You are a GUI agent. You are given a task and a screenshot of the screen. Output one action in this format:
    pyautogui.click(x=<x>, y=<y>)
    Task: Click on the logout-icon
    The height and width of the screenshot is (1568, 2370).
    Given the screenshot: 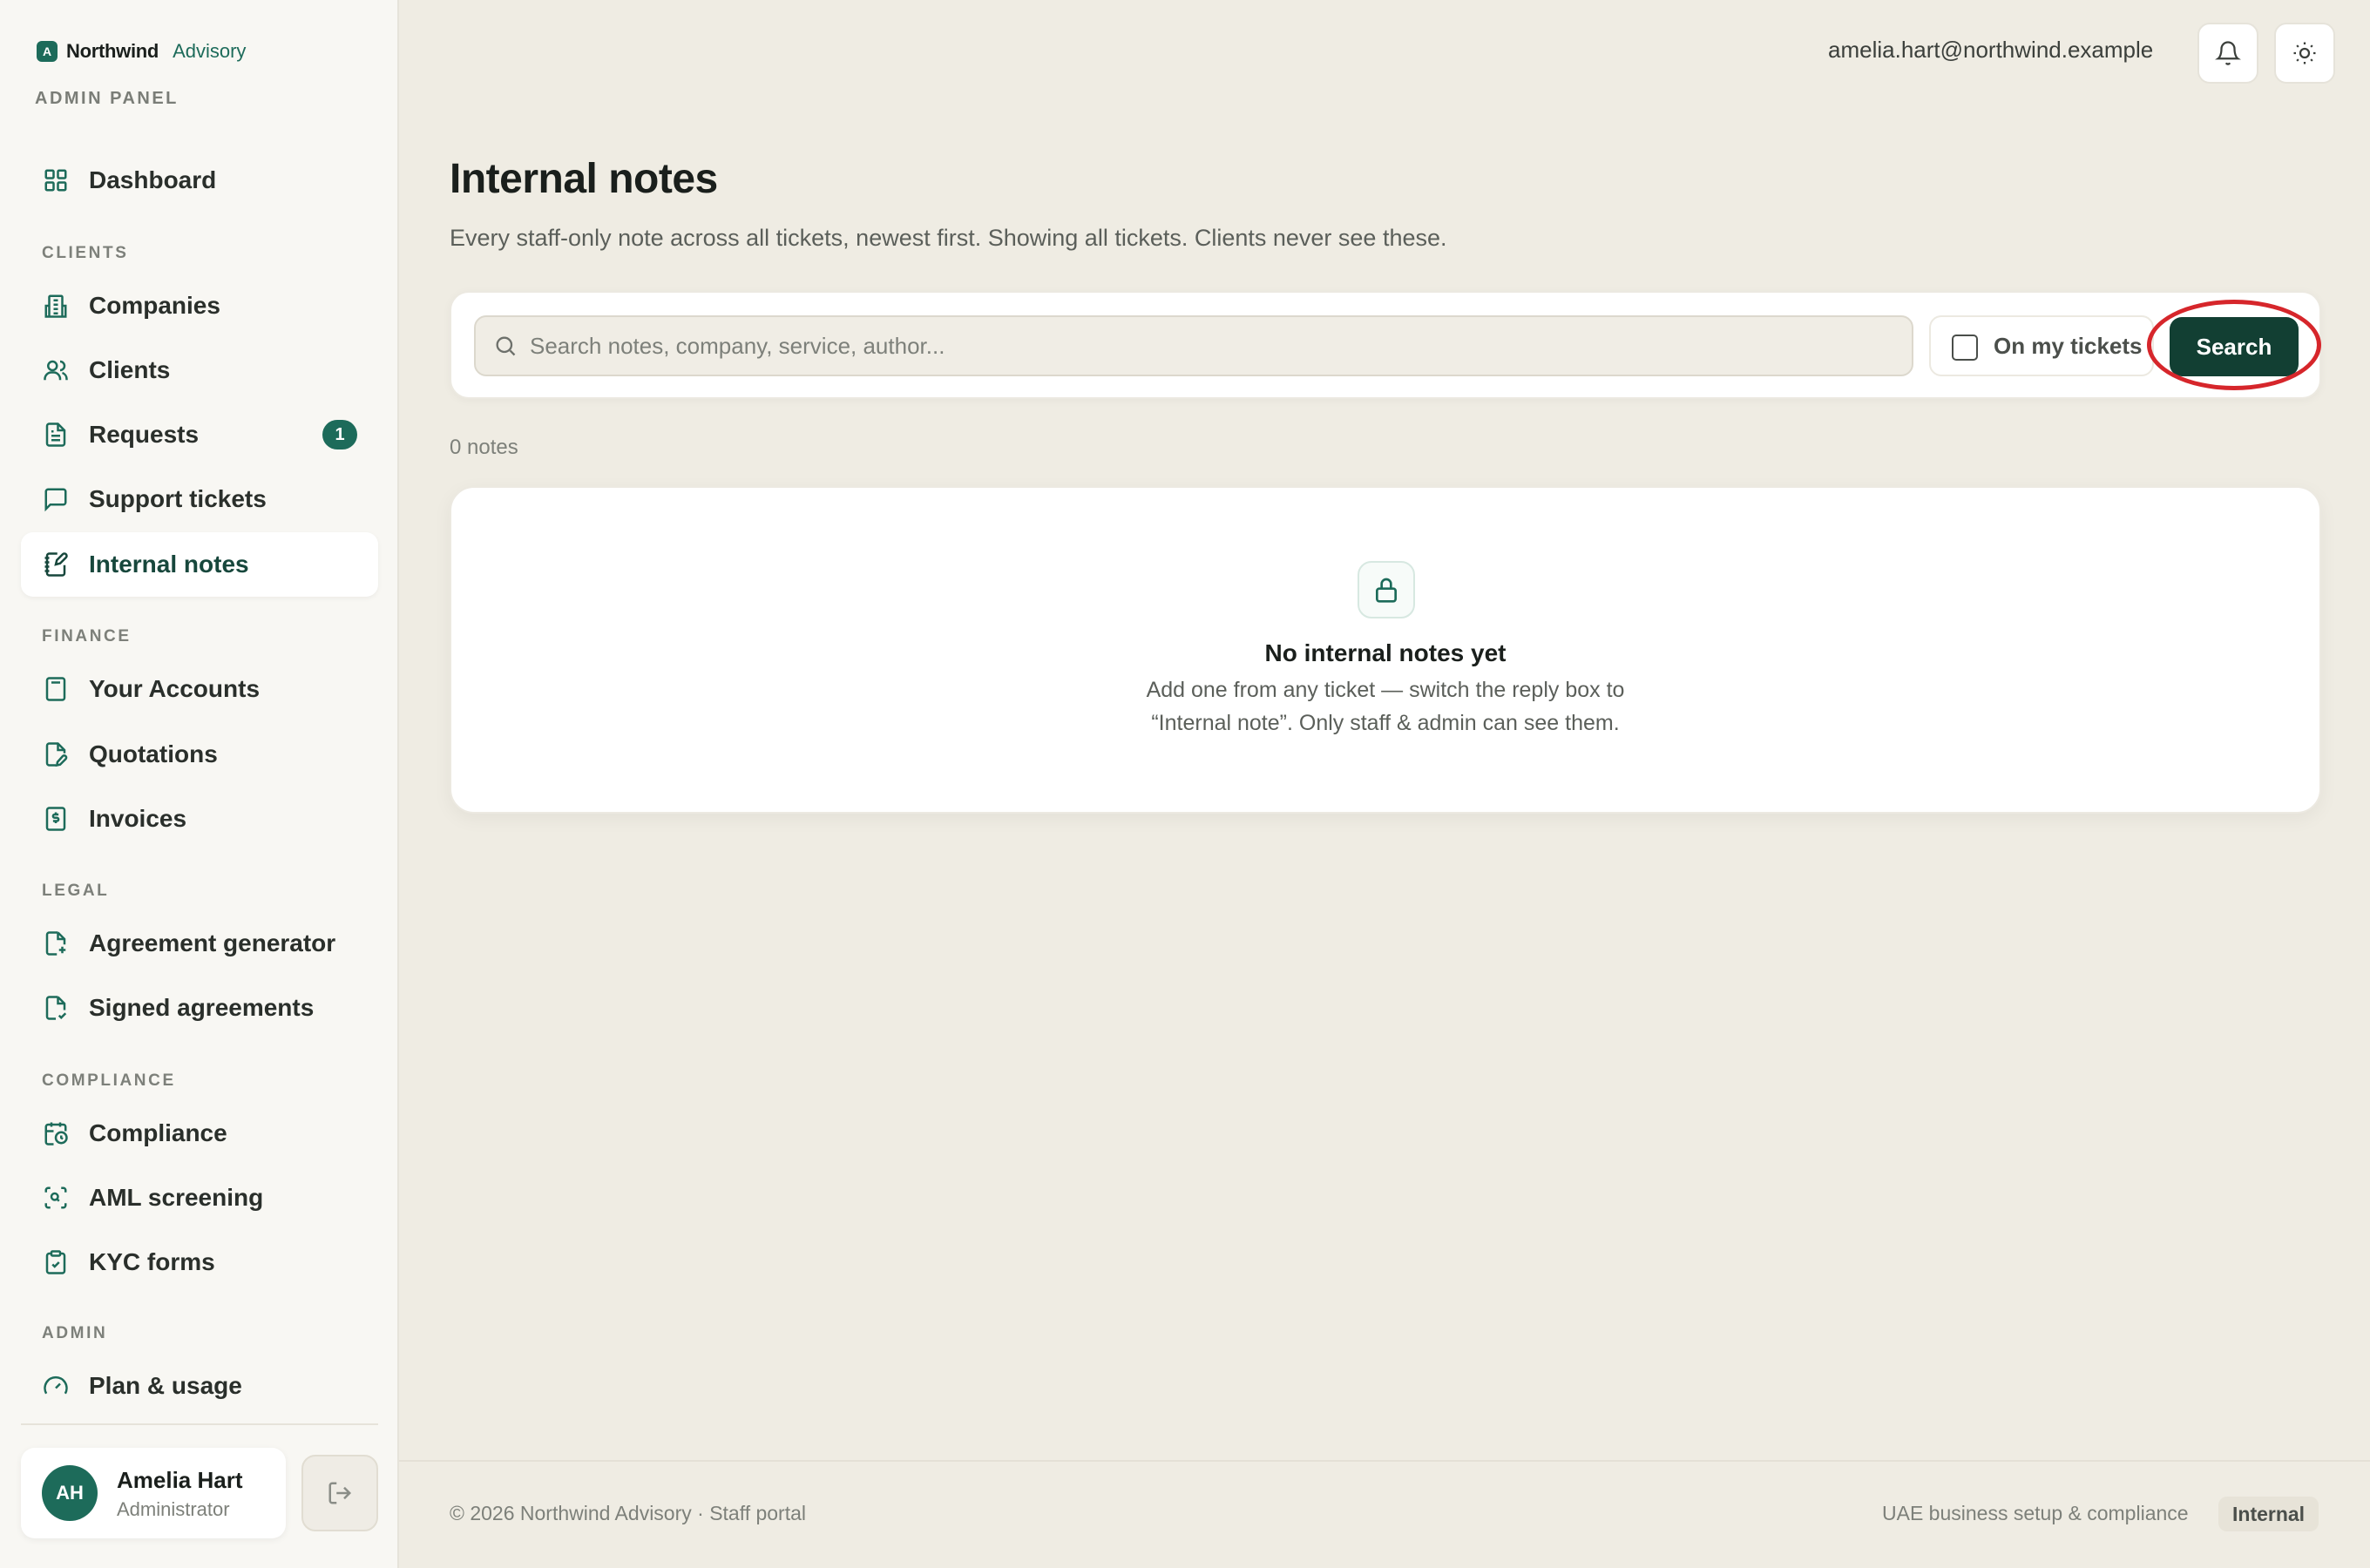 What is the action you would take?
    pyautogui.click(x=340, y=1493)
    